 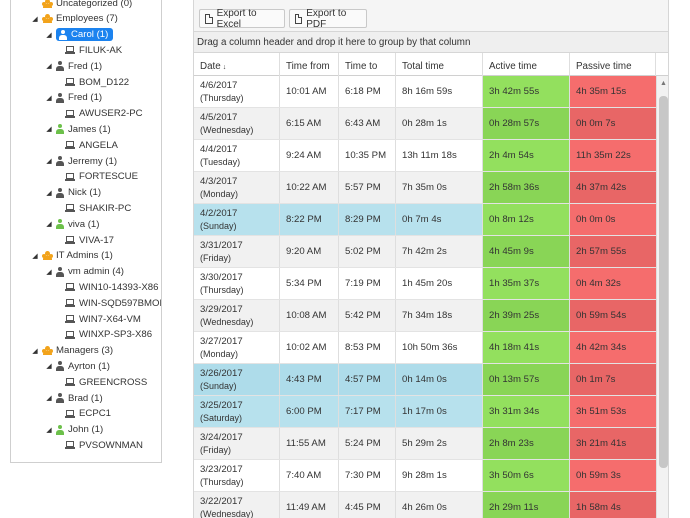 I want to click on cell-date: 4/5/2017 (Wednesday), so click(x=237, y=123).